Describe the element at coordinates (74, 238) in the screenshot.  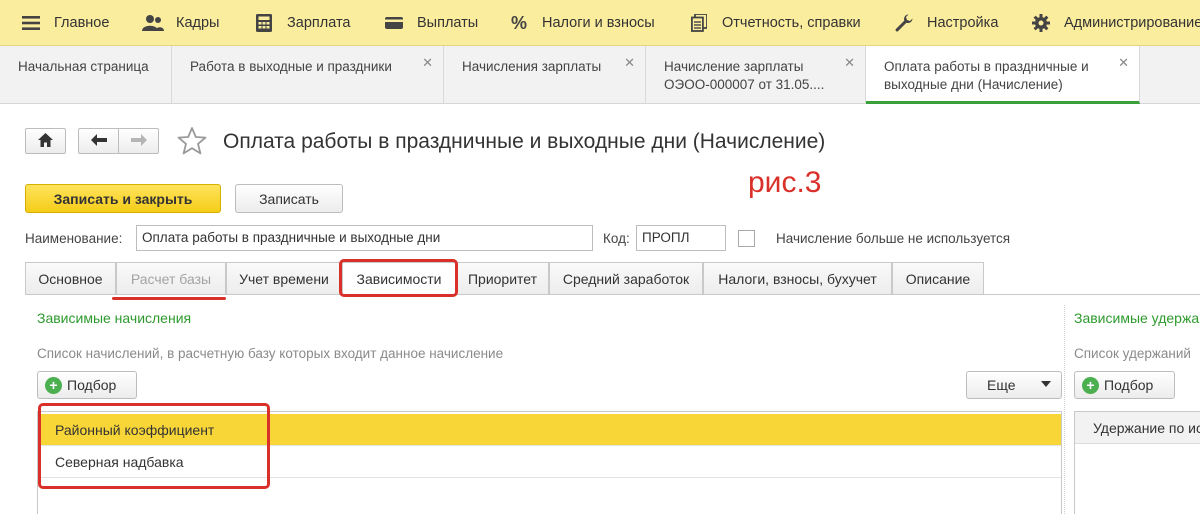
I see `name-label: Наименование:` at that location.